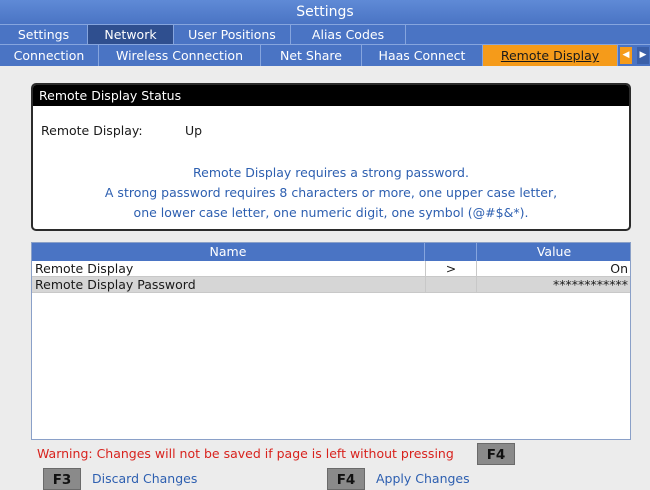 Image resolution: width=650 pixels, height=490 pixels. I want to click on f3-key-button: F3, so click(62, 479).